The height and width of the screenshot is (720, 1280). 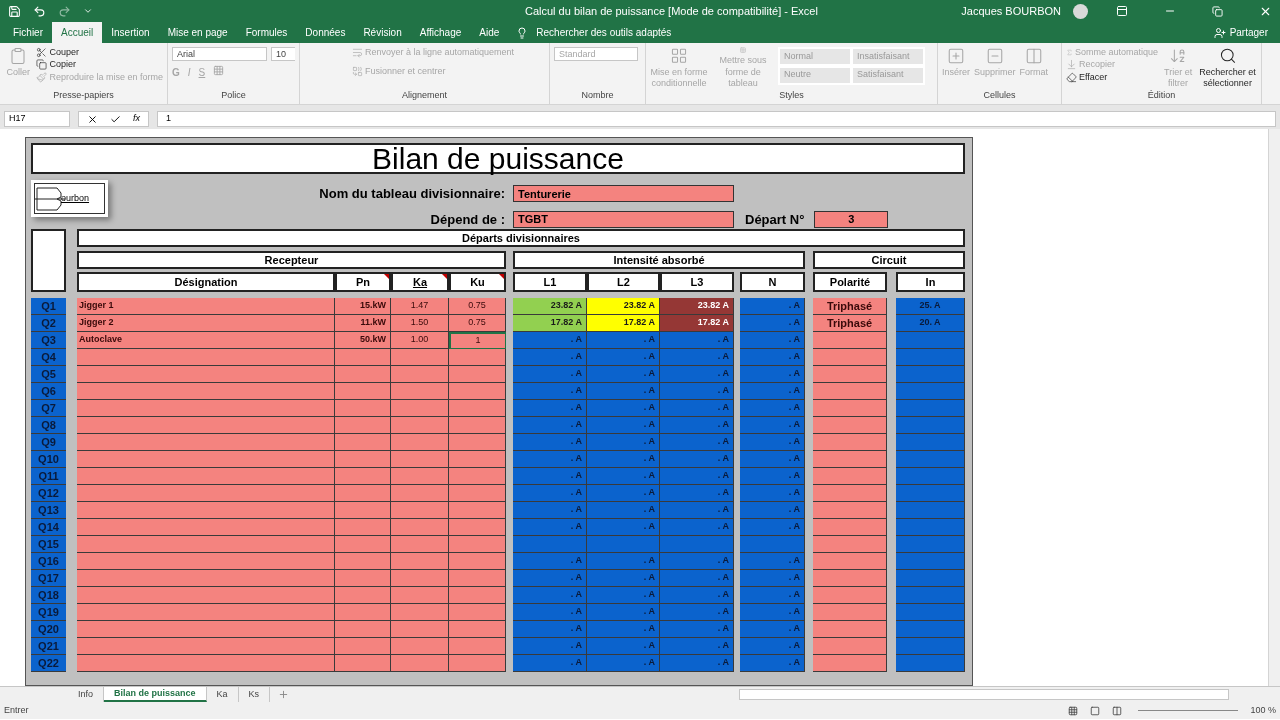 I want to click on field-value: Tenturerie, so click(x=623, y=194).